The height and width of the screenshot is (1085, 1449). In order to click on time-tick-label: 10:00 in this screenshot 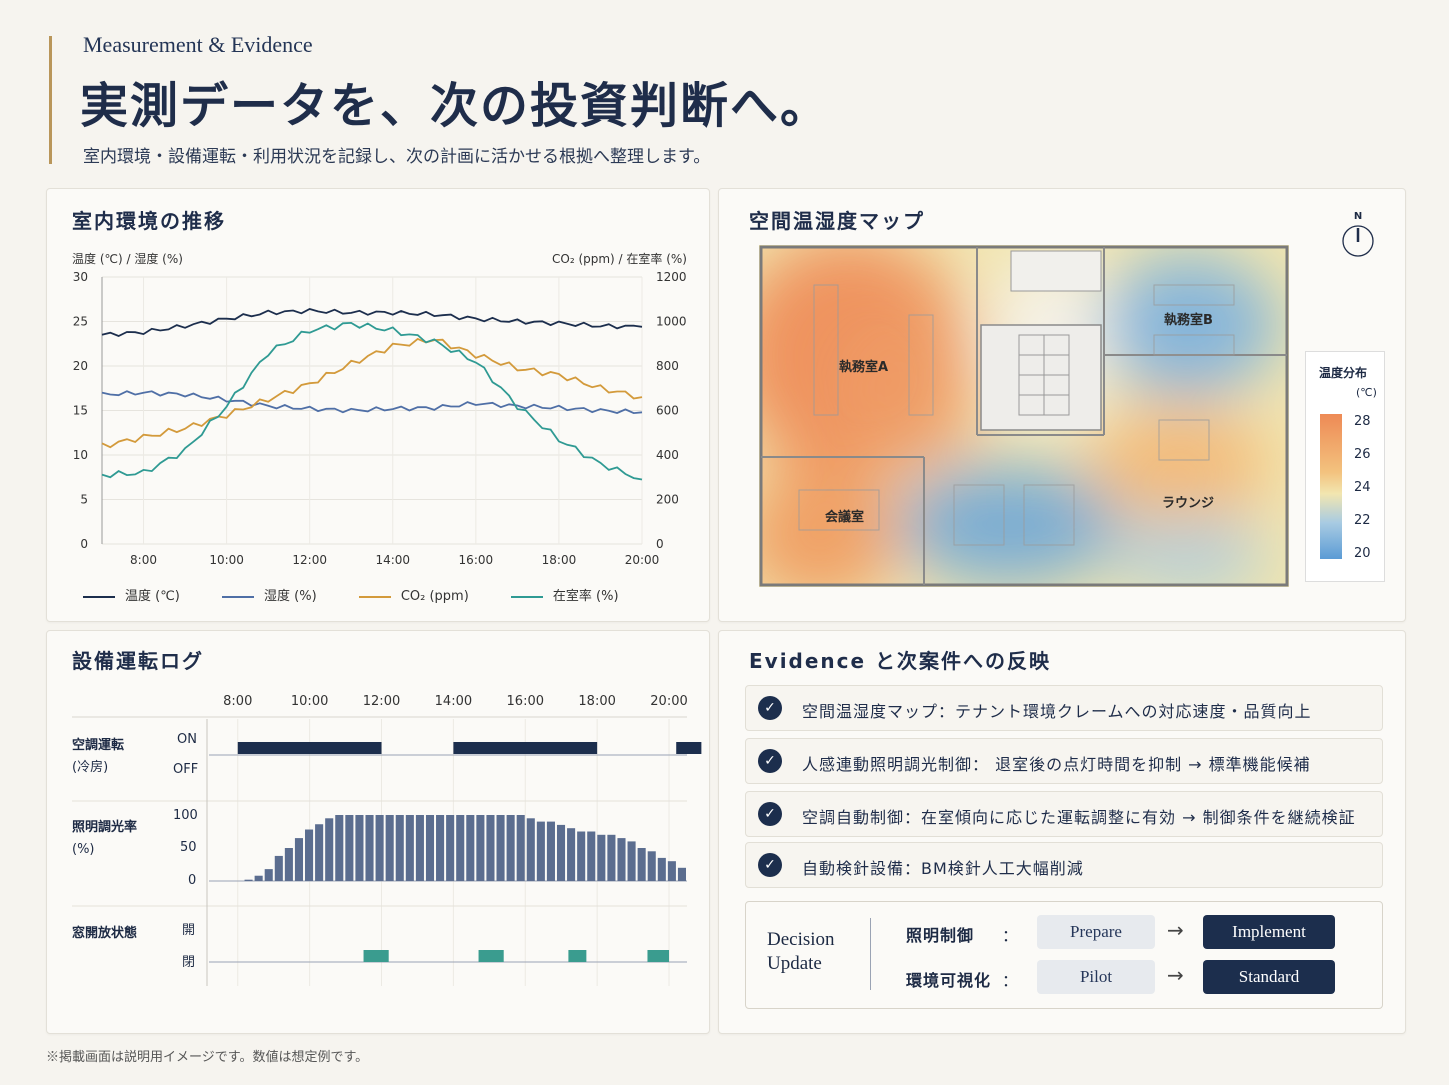, I will do `click(309, 701)`.